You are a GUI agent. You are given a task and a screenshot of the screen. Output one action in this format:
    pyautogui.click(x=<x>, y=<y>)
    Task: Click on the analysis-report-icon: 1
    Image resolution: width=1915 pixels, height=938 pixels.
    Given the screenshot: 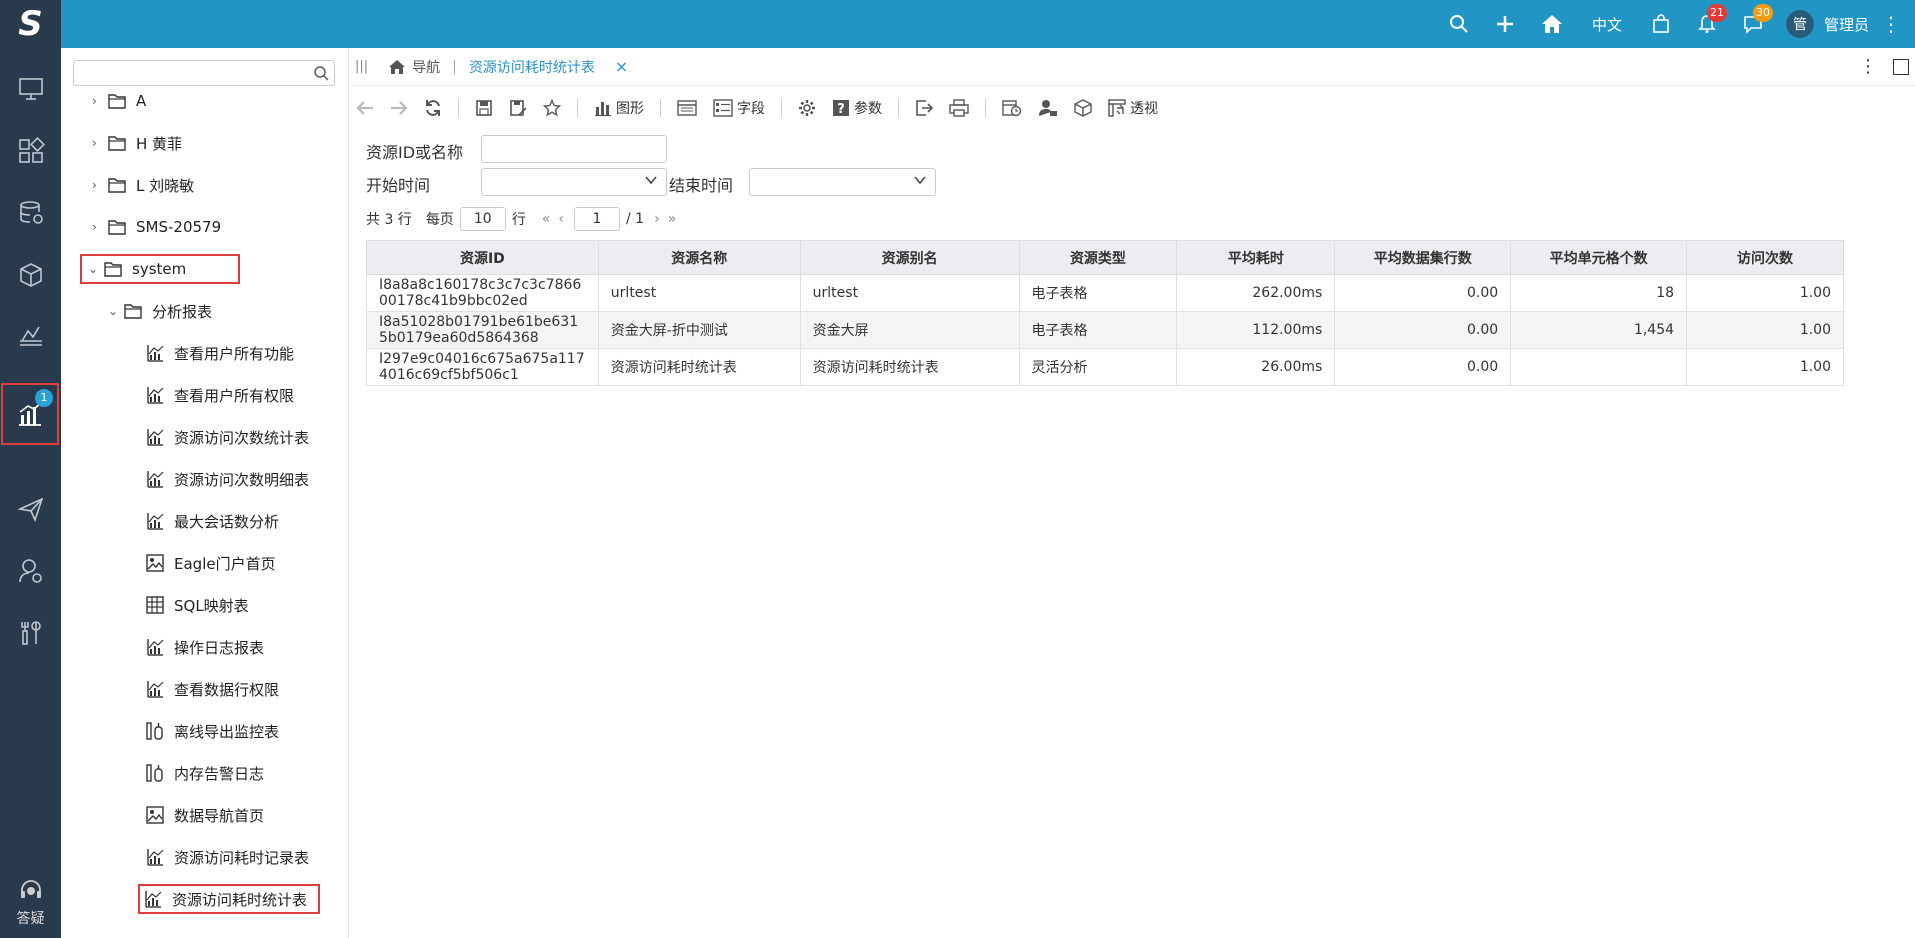 What is the action you would take?
    pyautogui.click(x=30, y=414)
    